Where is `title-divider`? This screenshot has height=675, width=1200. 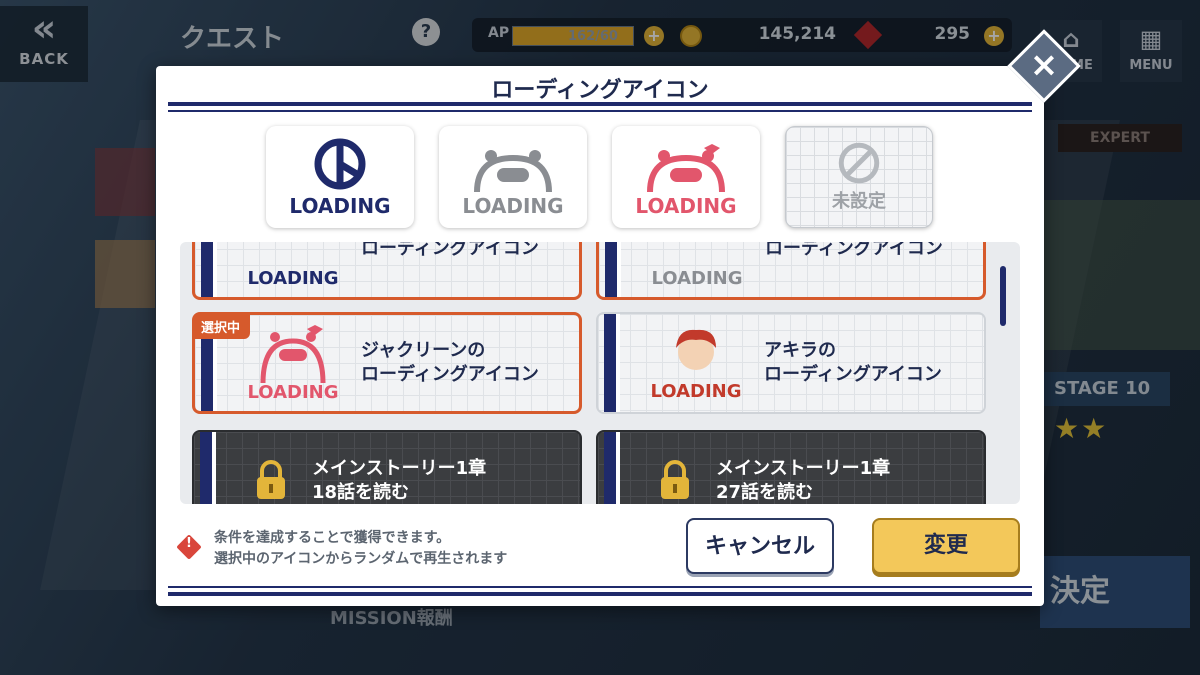
title-divider is located at coordinates (600, 107).